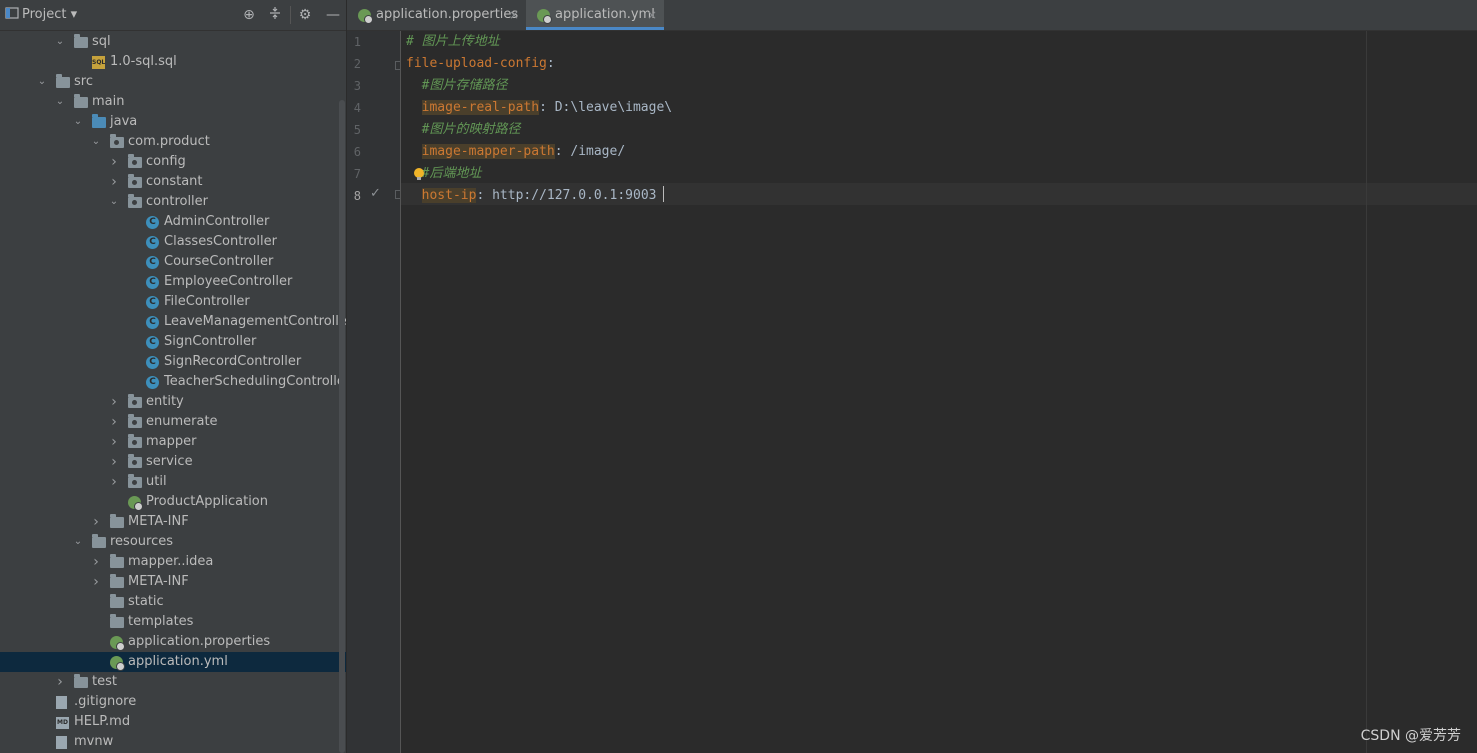  Describe the element at coordinates (302, 15) in the screenshot. I see `gear-icon: ⚙` at that location.